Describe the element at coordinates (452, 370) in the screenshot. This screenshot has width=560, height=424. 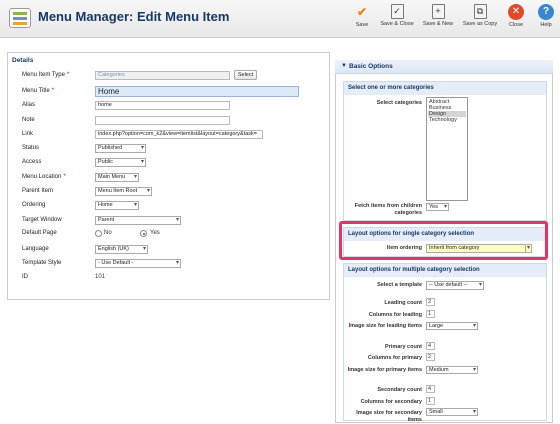
I see `image-size-primary-select: Medium` at that location.